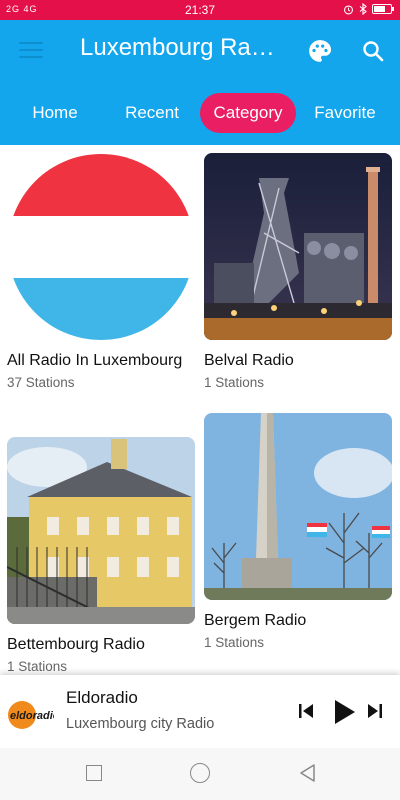 Image resolution: width=400 pixels, height=800 pixels. What do you see at coordinates (345, 113) in the screenshot?
I see `tab-favorite: Favorite` at bounding box center [345, 113].